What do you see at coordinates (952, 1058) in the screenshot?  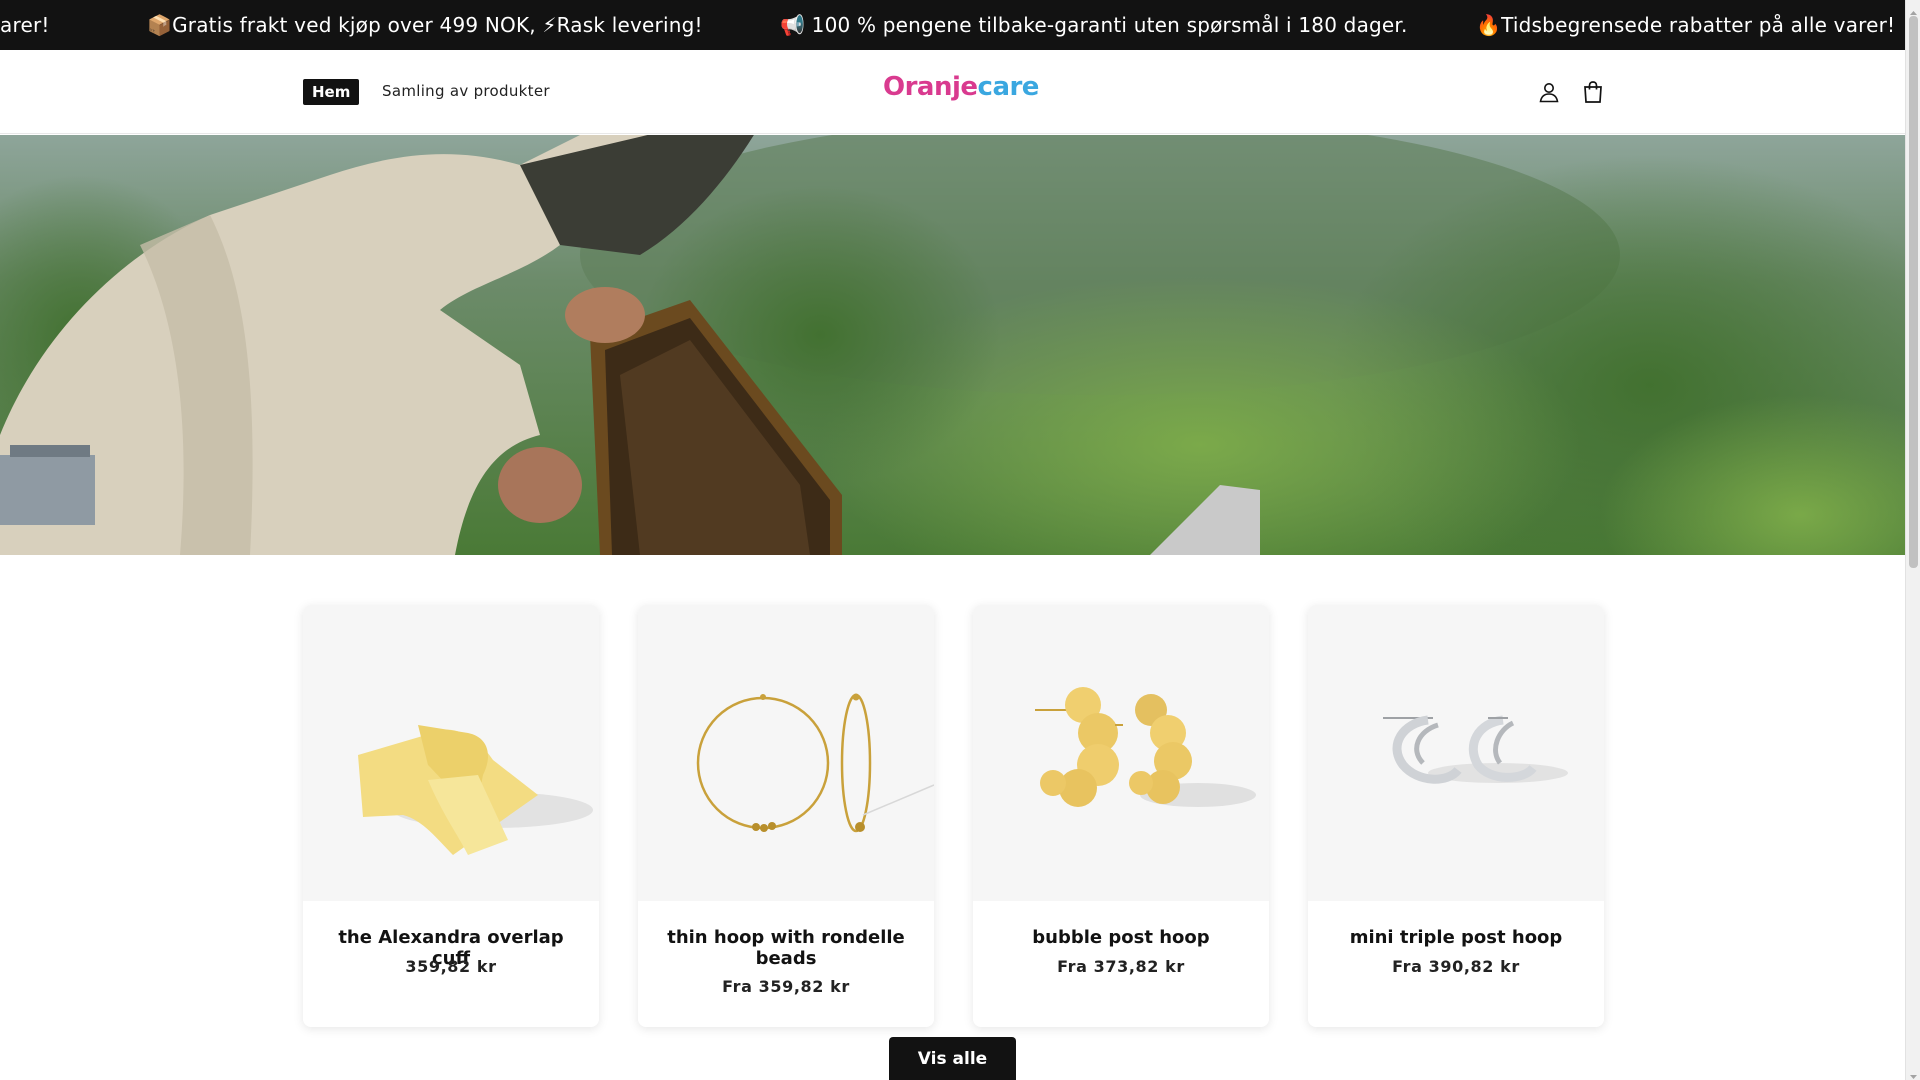 I see `view-all-button: Vis alle` at bounding box center [952, 1058].